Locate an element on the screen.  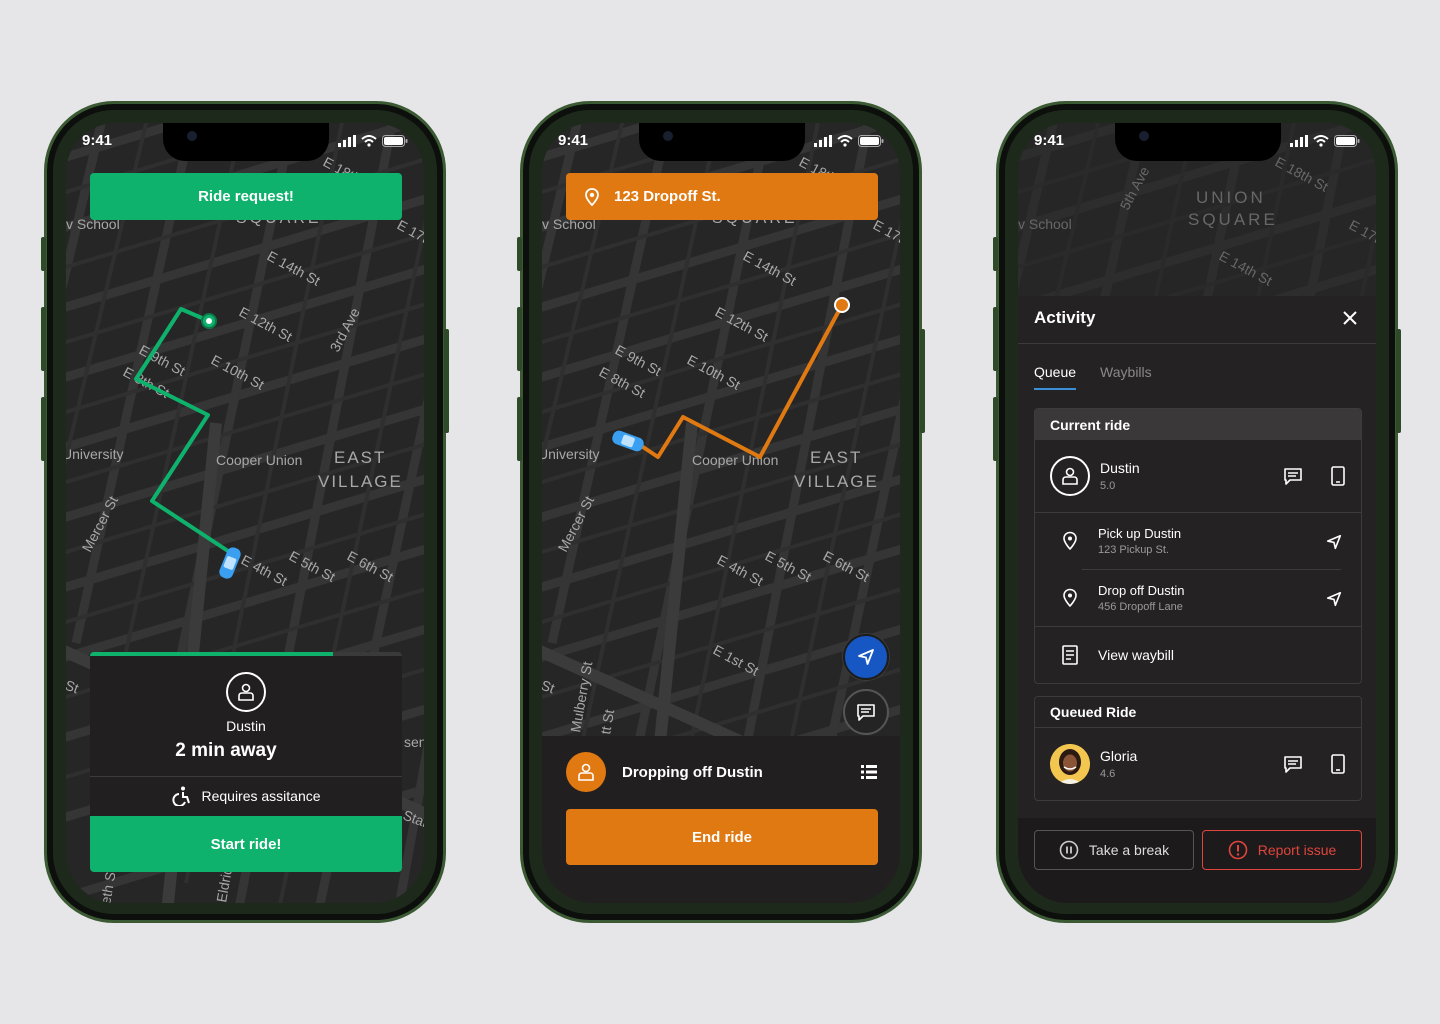
pickup-address: 123 Pickup St. is located at coordinates (1133, 550).